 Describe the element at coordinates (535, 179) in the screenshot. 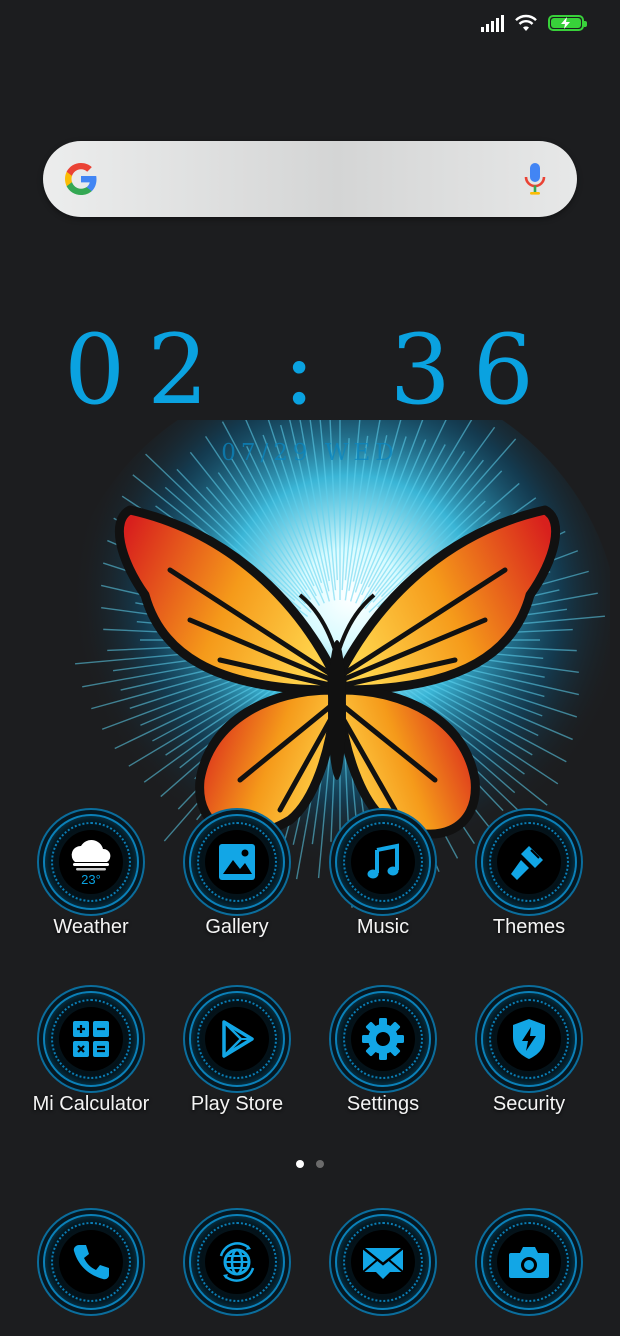

I see `microphone-icon` at that location.